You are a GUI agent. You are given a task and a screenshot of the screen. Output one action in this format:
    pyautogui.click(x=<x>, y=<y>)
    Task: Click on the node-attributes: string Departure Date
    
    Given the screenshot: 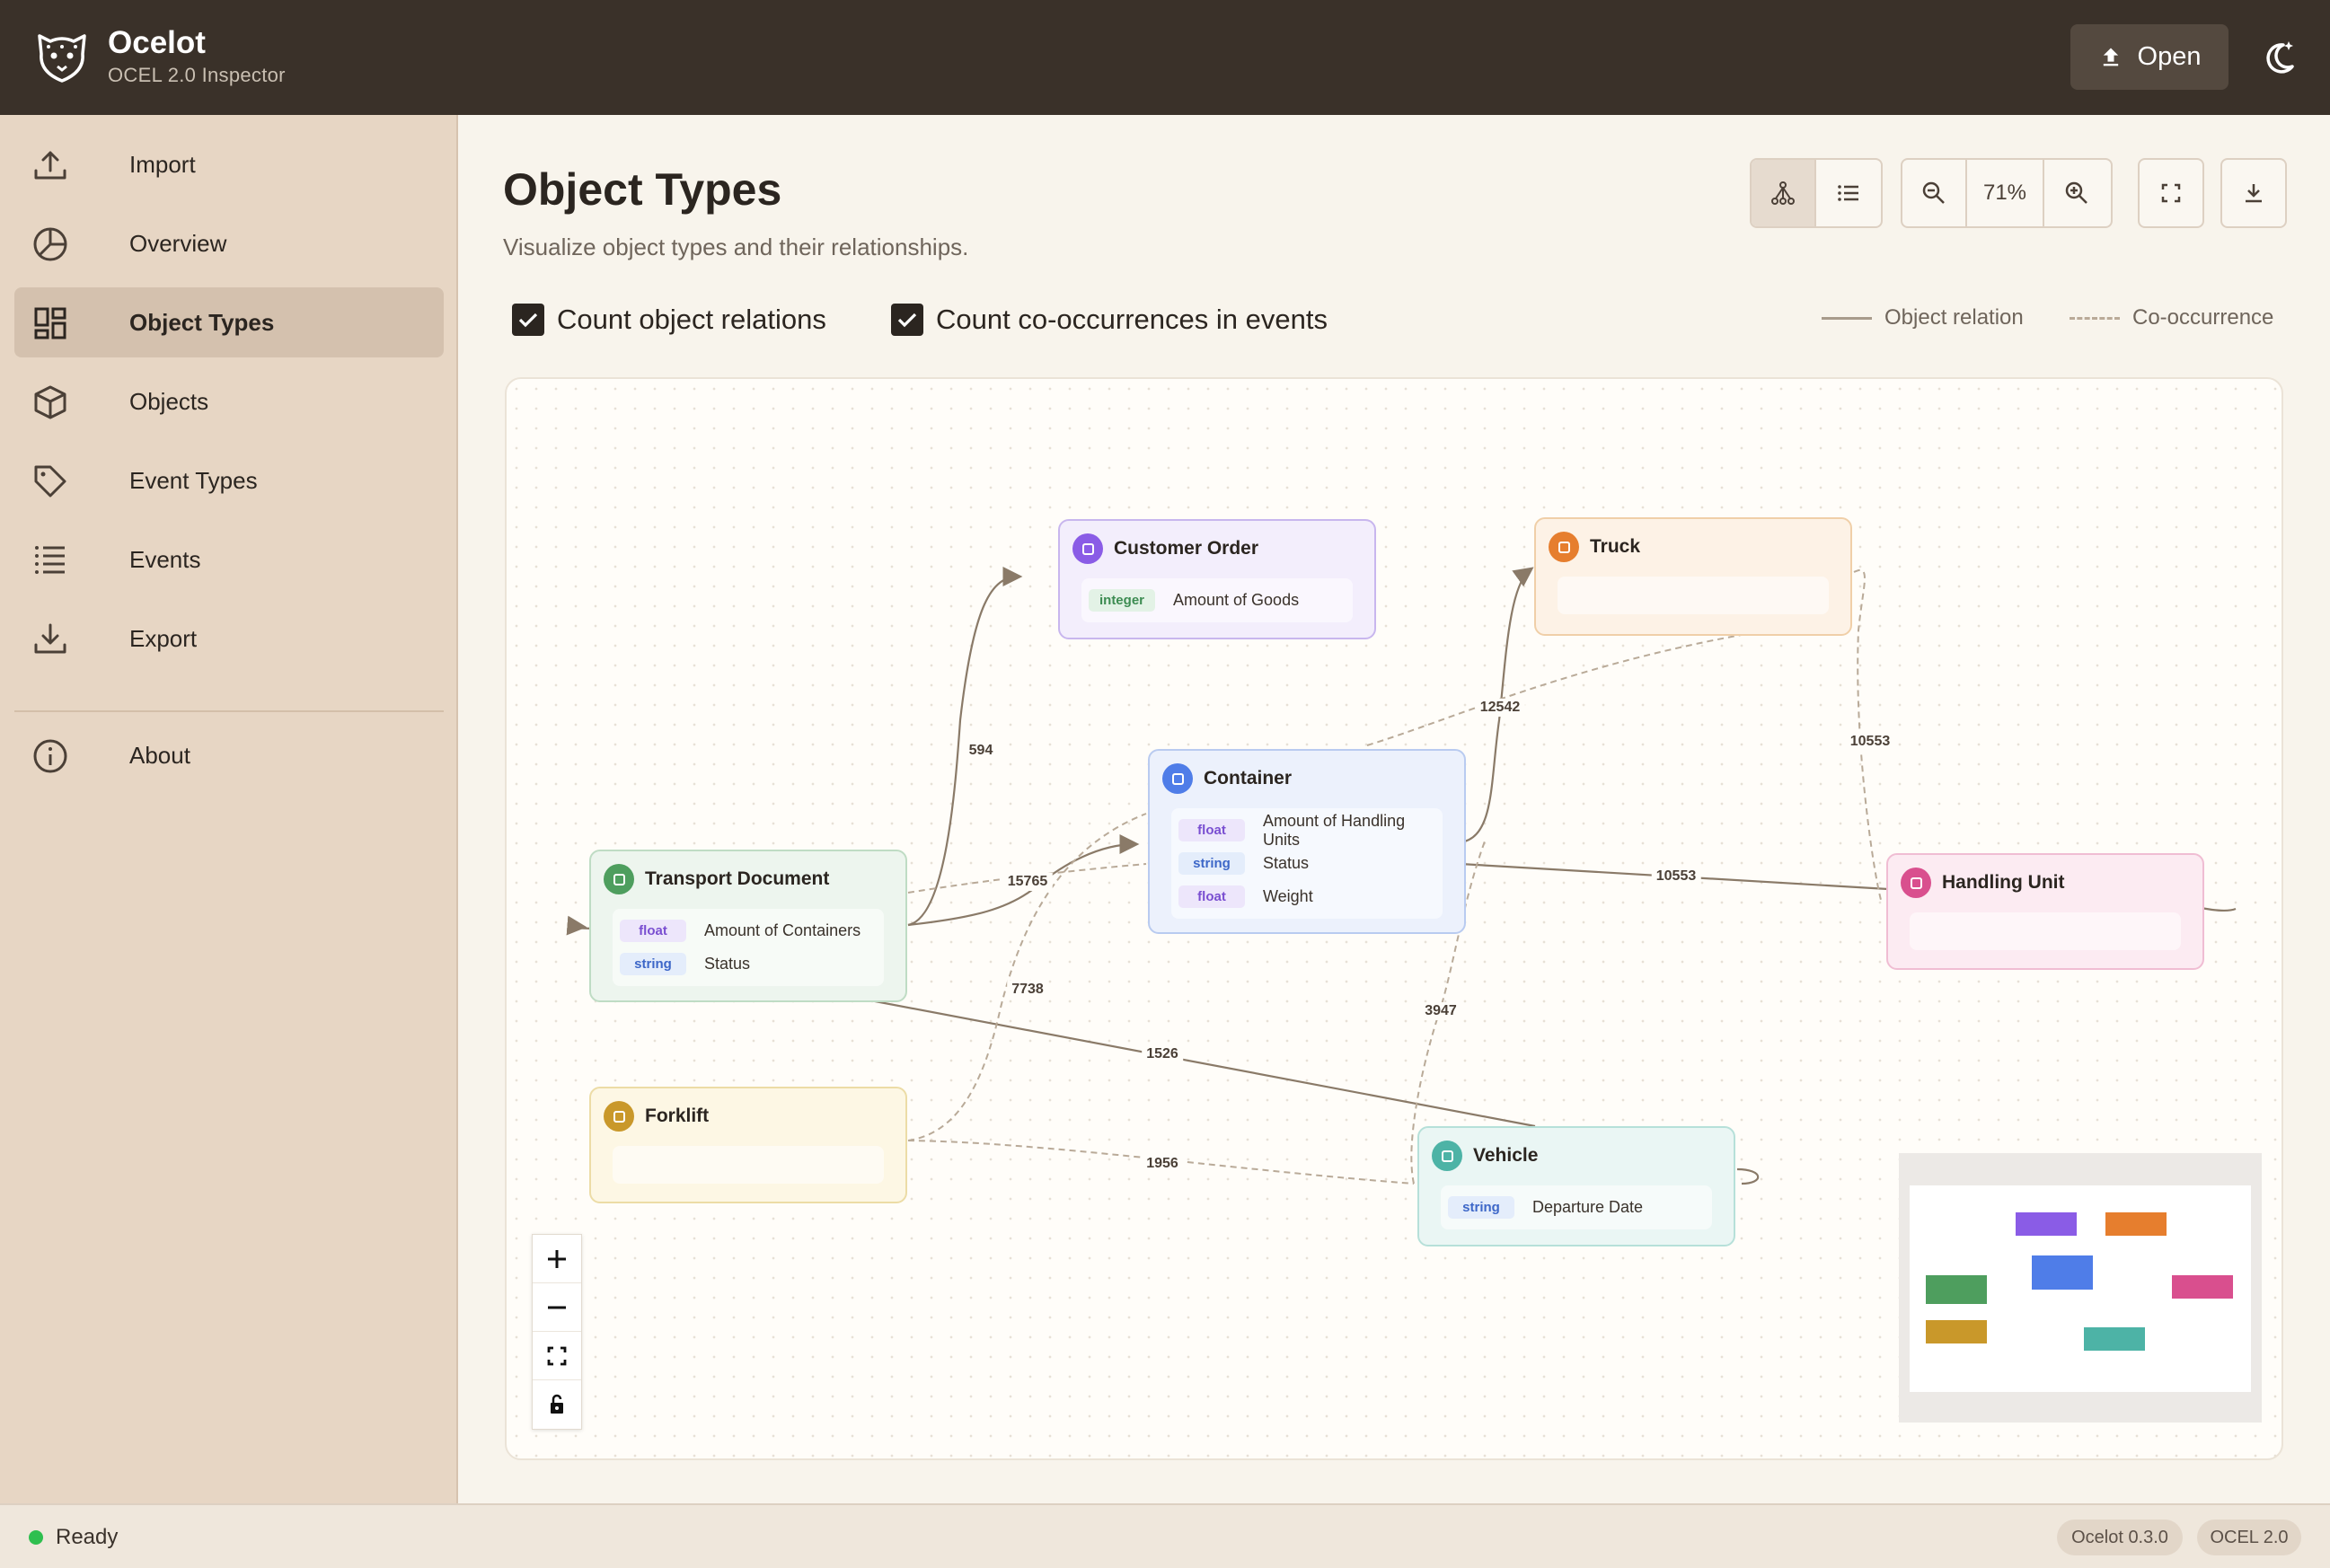 What is the action you would take?
    pyautogui.click(x=1576, y=1207)
    